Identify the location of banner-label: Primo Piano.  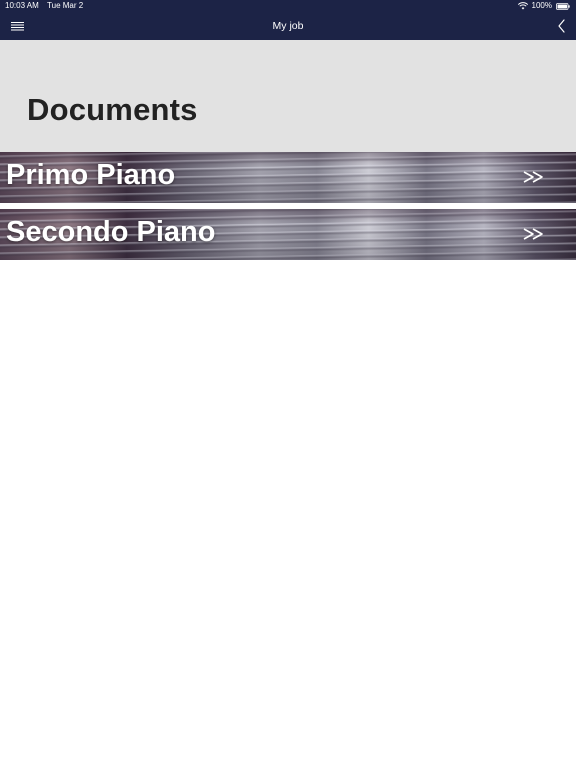
(91, 175).